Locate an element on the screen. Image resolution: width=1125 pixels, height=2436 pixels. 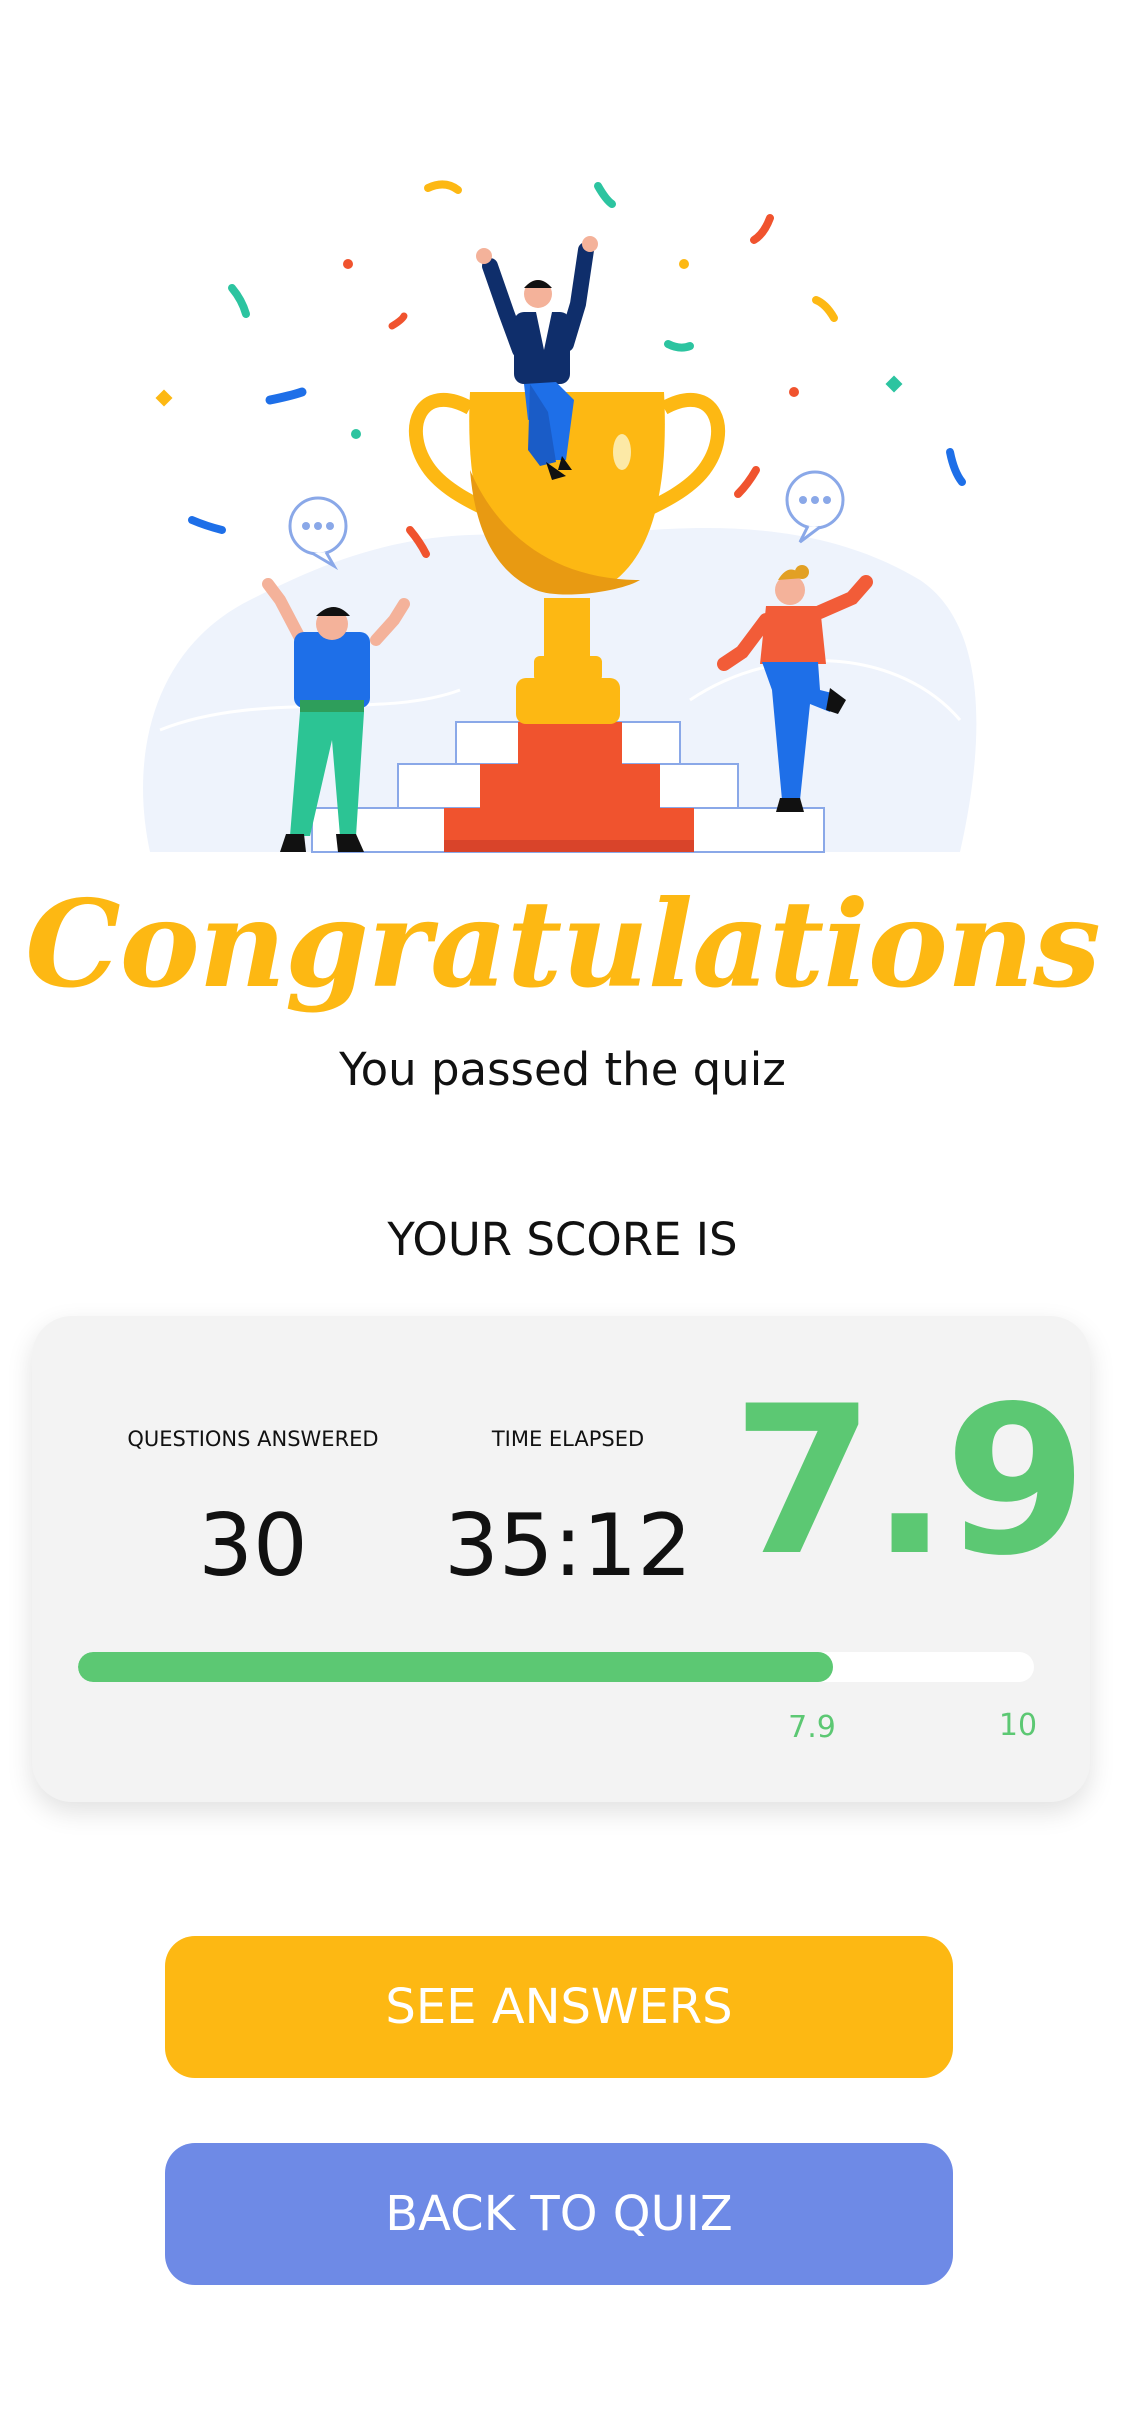
passed-subtitle: You passed the quiz is located at coordinates (562, 1069).